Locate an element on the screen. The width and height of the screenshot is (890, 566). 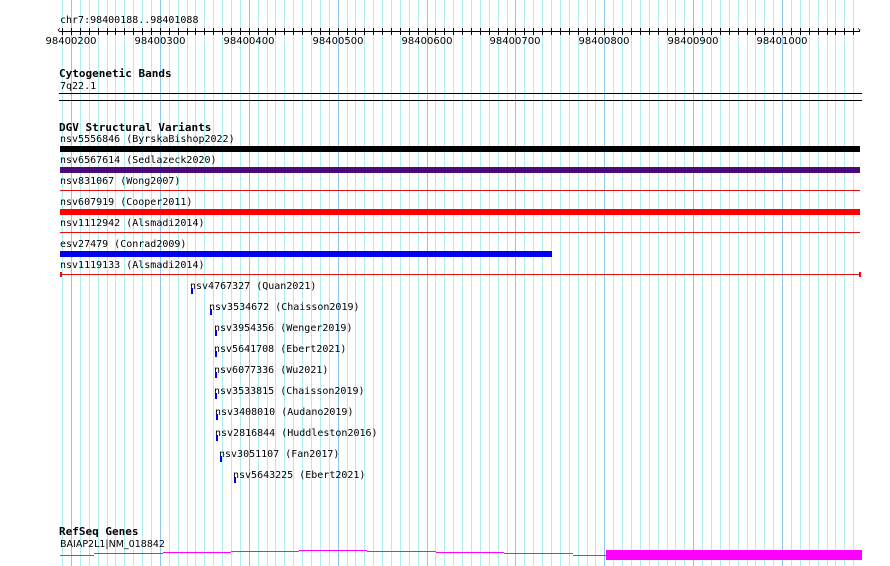
variant-label: nsv3534672 (Chaisson2019) is located at coordinates (284, 307).